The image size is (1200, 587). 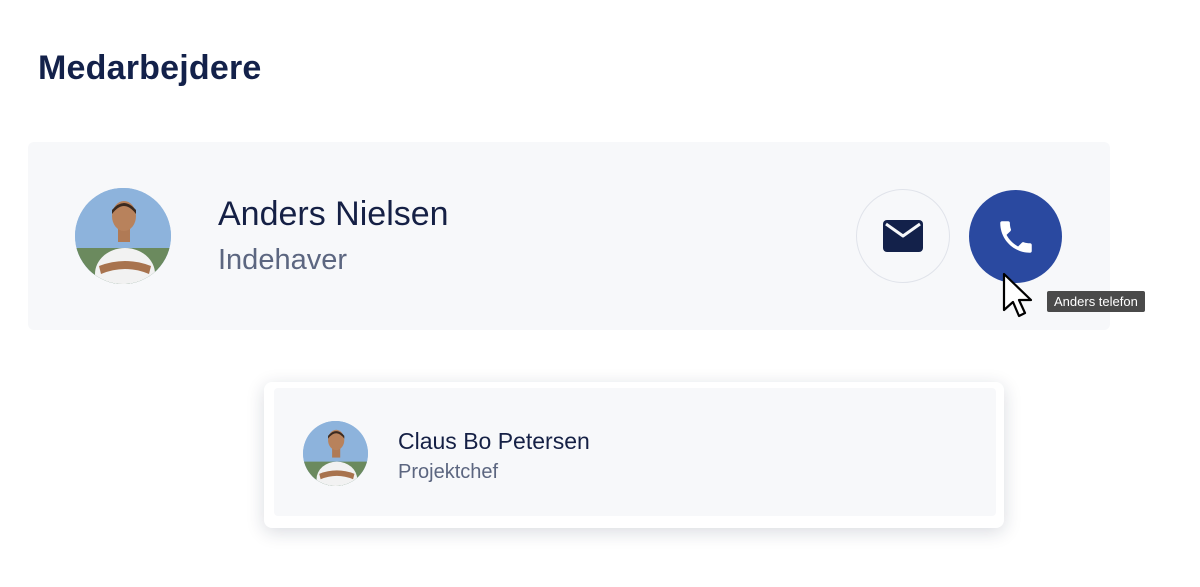 What do you see at coordinates (448, 472) in the screenshot?
I see `employee-role: Projektchef` at bounding box center [448, 472].